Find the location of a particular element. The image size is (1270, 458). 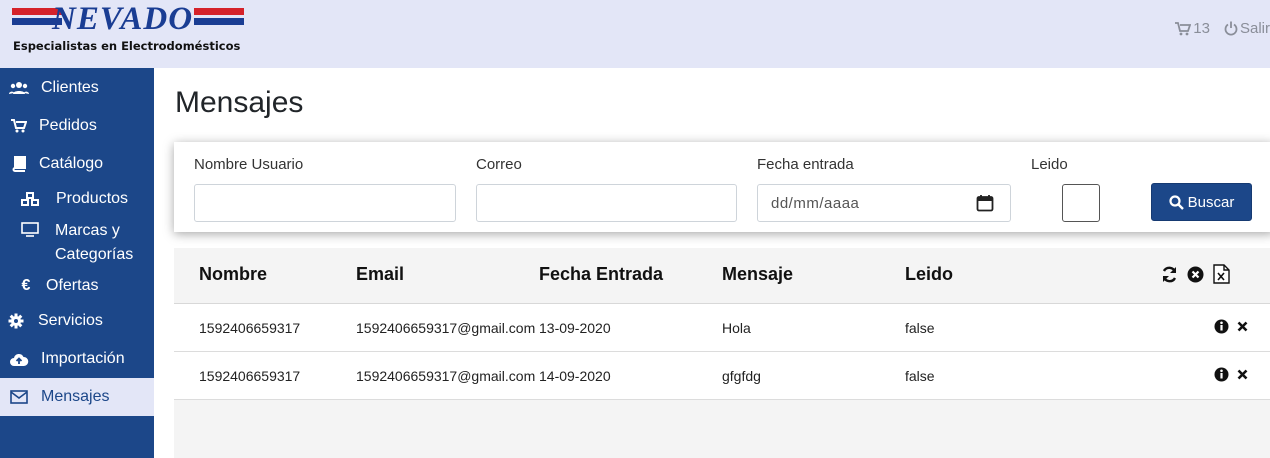

leido-checkbox is located at coordinates (1081, 203).